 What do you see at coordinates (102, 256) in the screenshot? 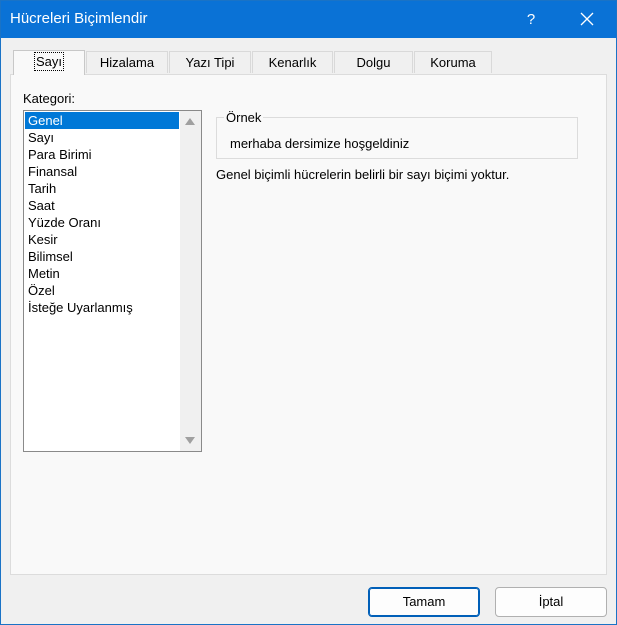
I see `category-item-scientific: Bilimsel` at bounding box center [102, 256].